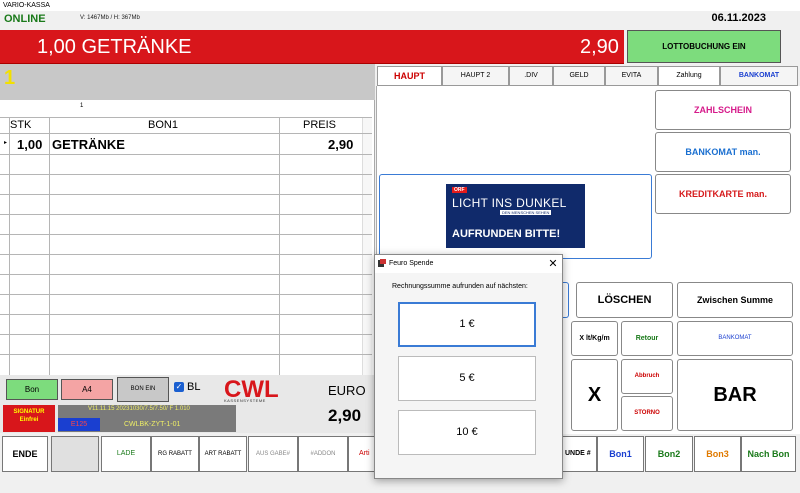 The image size is (800, 493). What do you see at coordinates (735, 395) in the screenshot?
I see `bar-payment-button: BAR` at bounding box center [735, 395].